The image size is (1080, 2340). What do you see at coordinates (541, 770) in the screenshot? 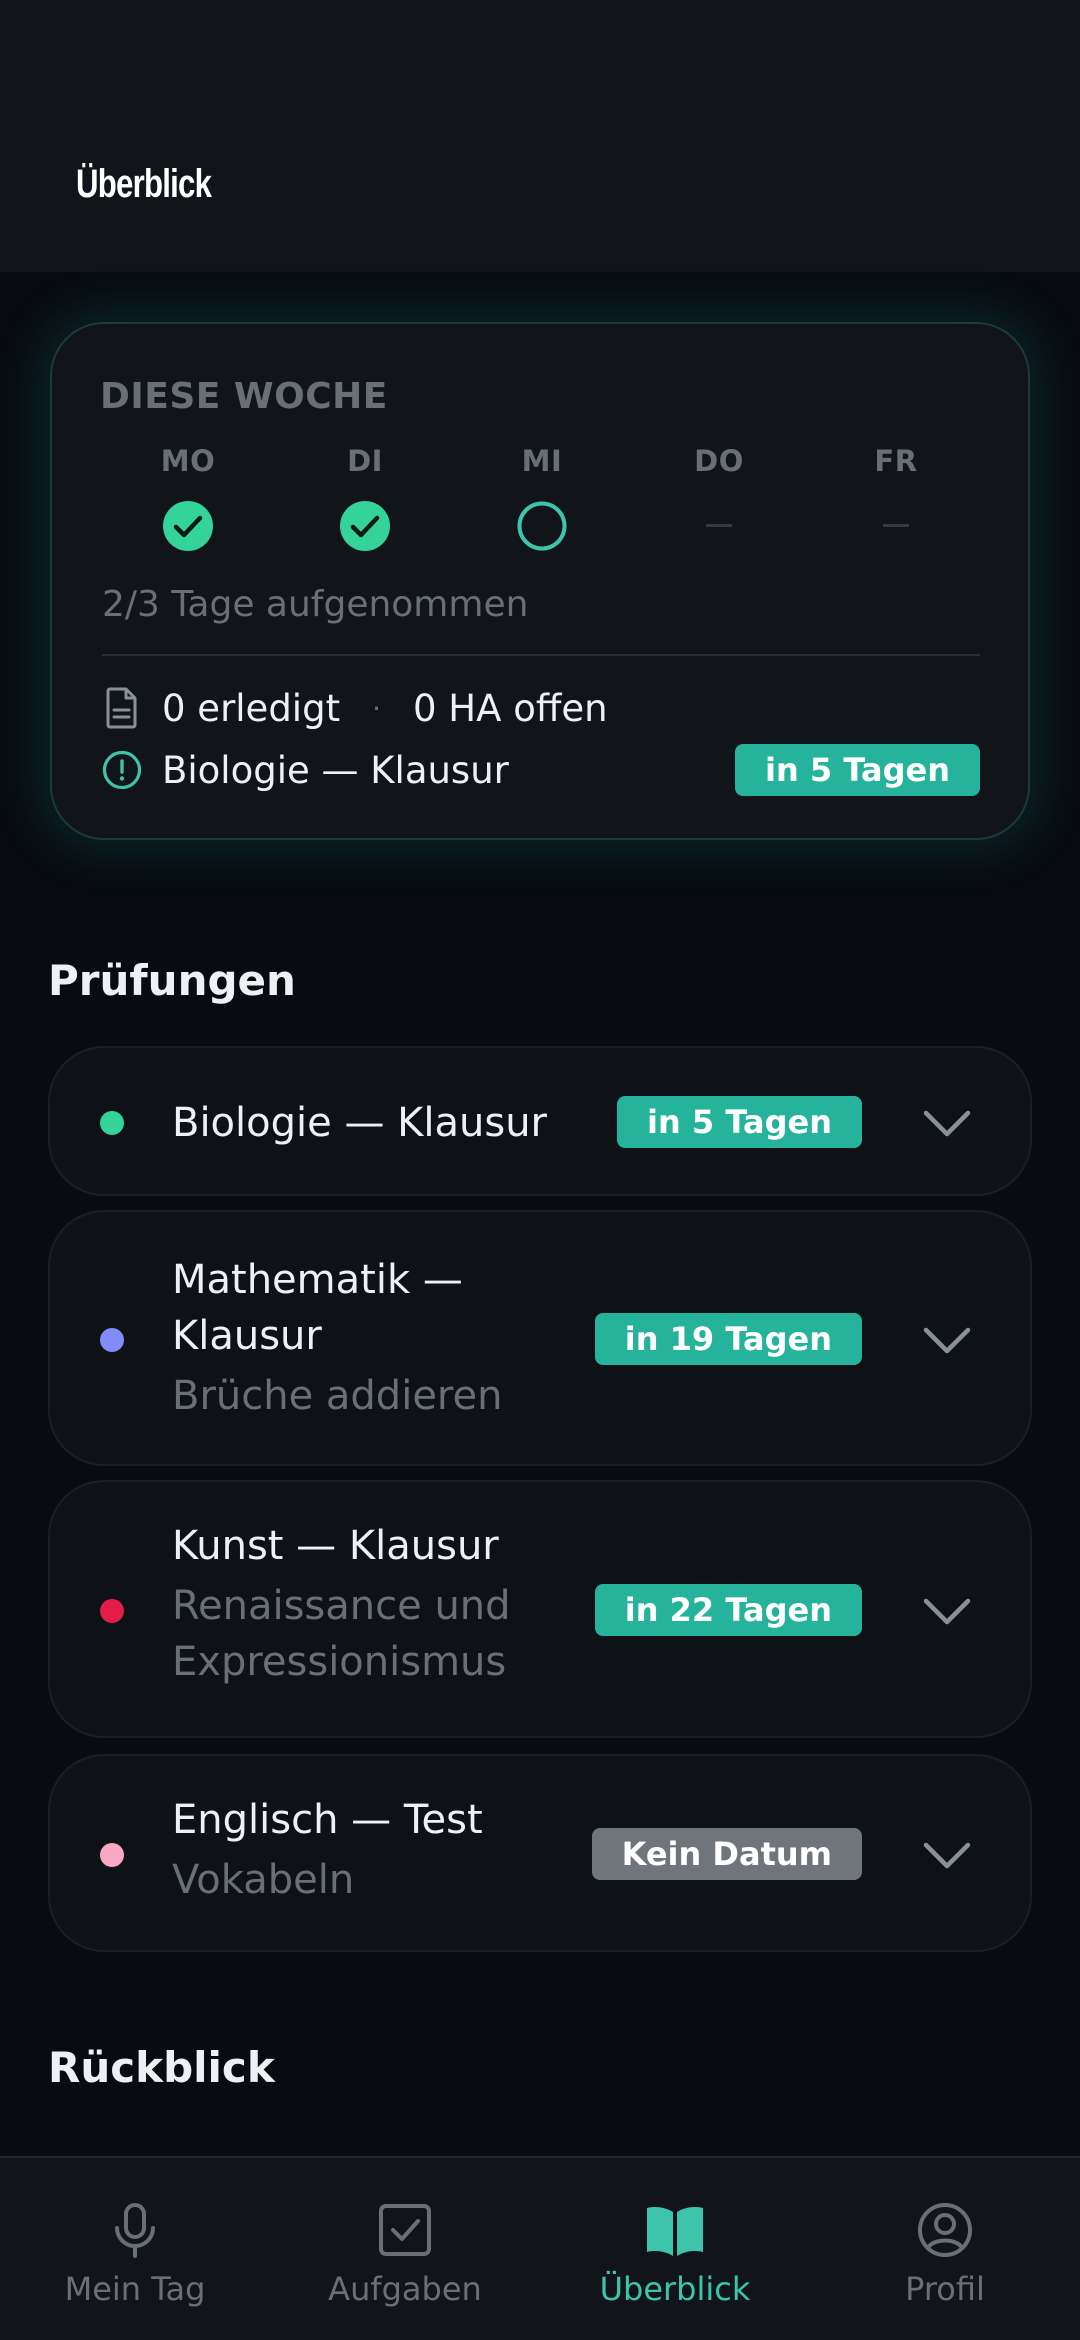
I see `next-exam-row: Biologie — Klausur in 5 Tagen` at bounding box center [541, 770].